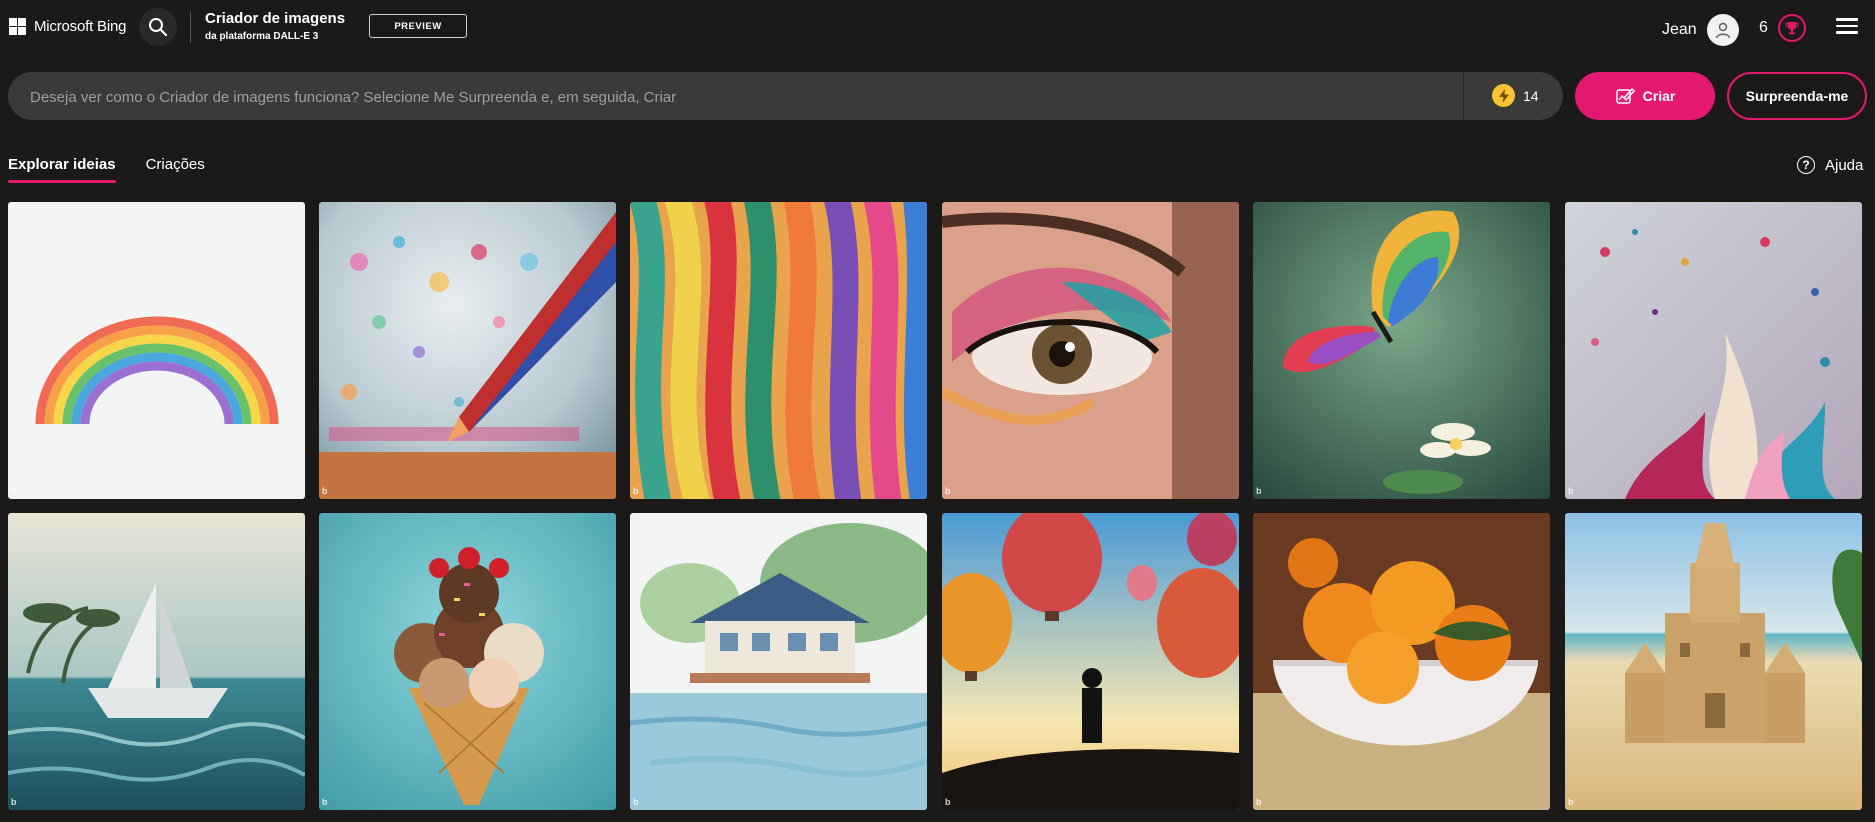 The height and width of the screenshot is (822, 1875). Describe the element at coordinates (1090, 661) in the screenshot. I see `hot-air-balloons-image: b` at that location.